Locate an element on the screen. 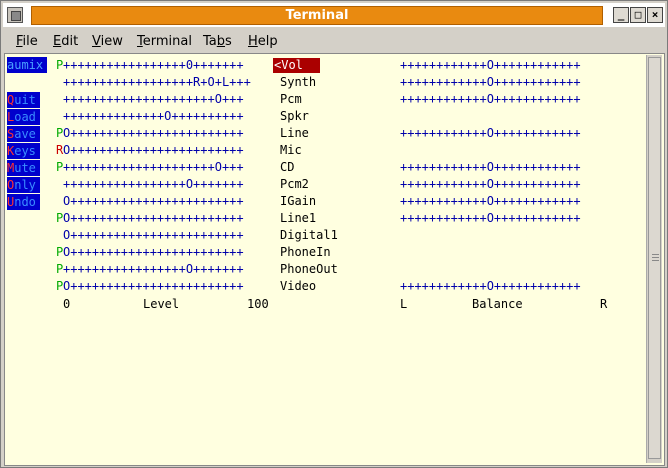 Image resolution: width=668 pixels, height=468 pixels. level-min-label: 0 is located at coordinates (67, 304).